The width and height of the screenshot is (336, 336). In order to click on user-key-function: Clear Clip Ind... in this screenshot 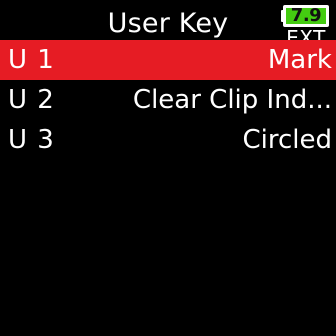, I will do `click(232, 100)`.